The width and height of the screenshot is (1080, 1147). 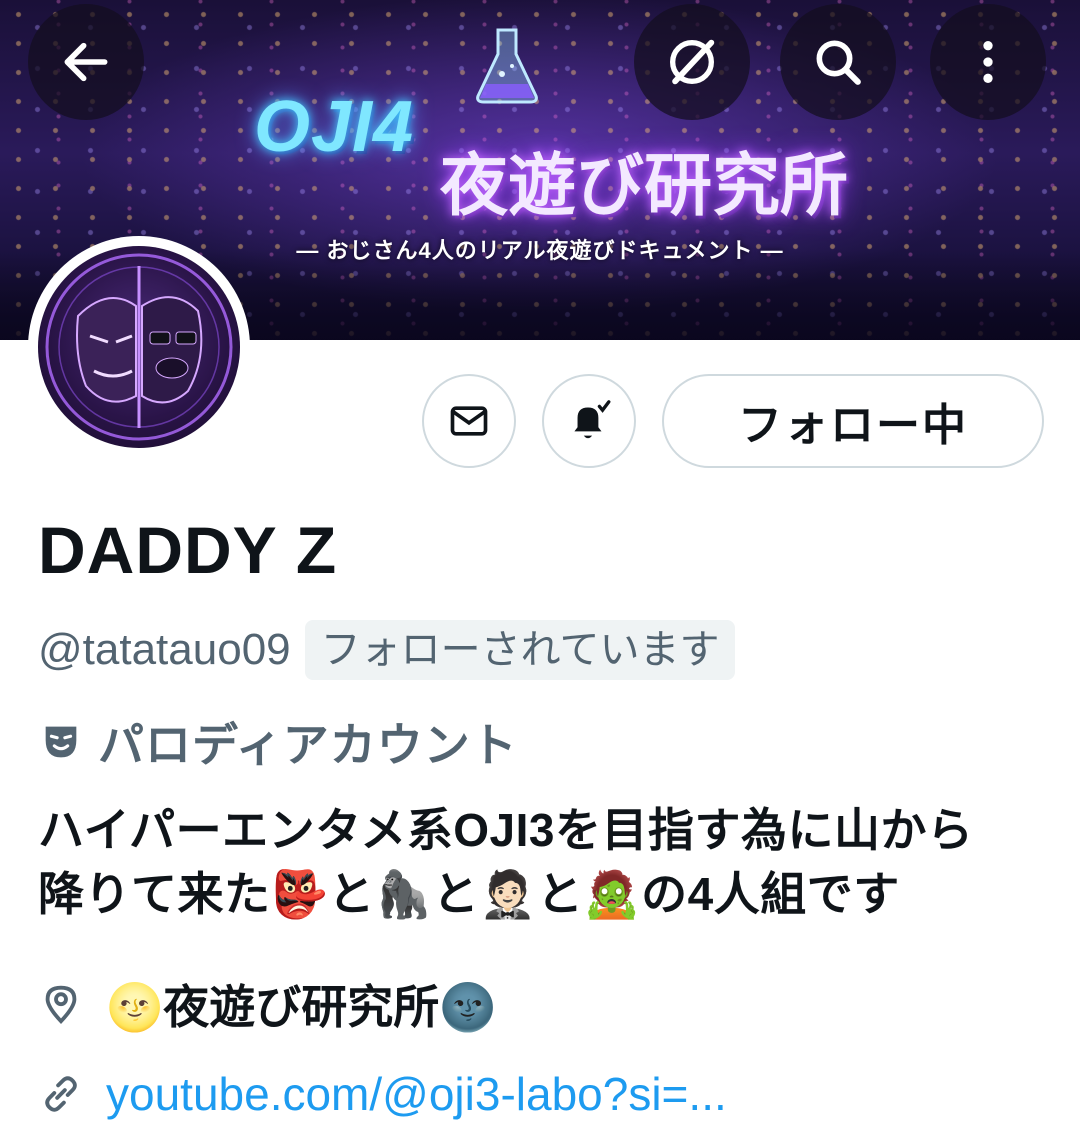 I want to click on message-button, so click(x=469, y=421).